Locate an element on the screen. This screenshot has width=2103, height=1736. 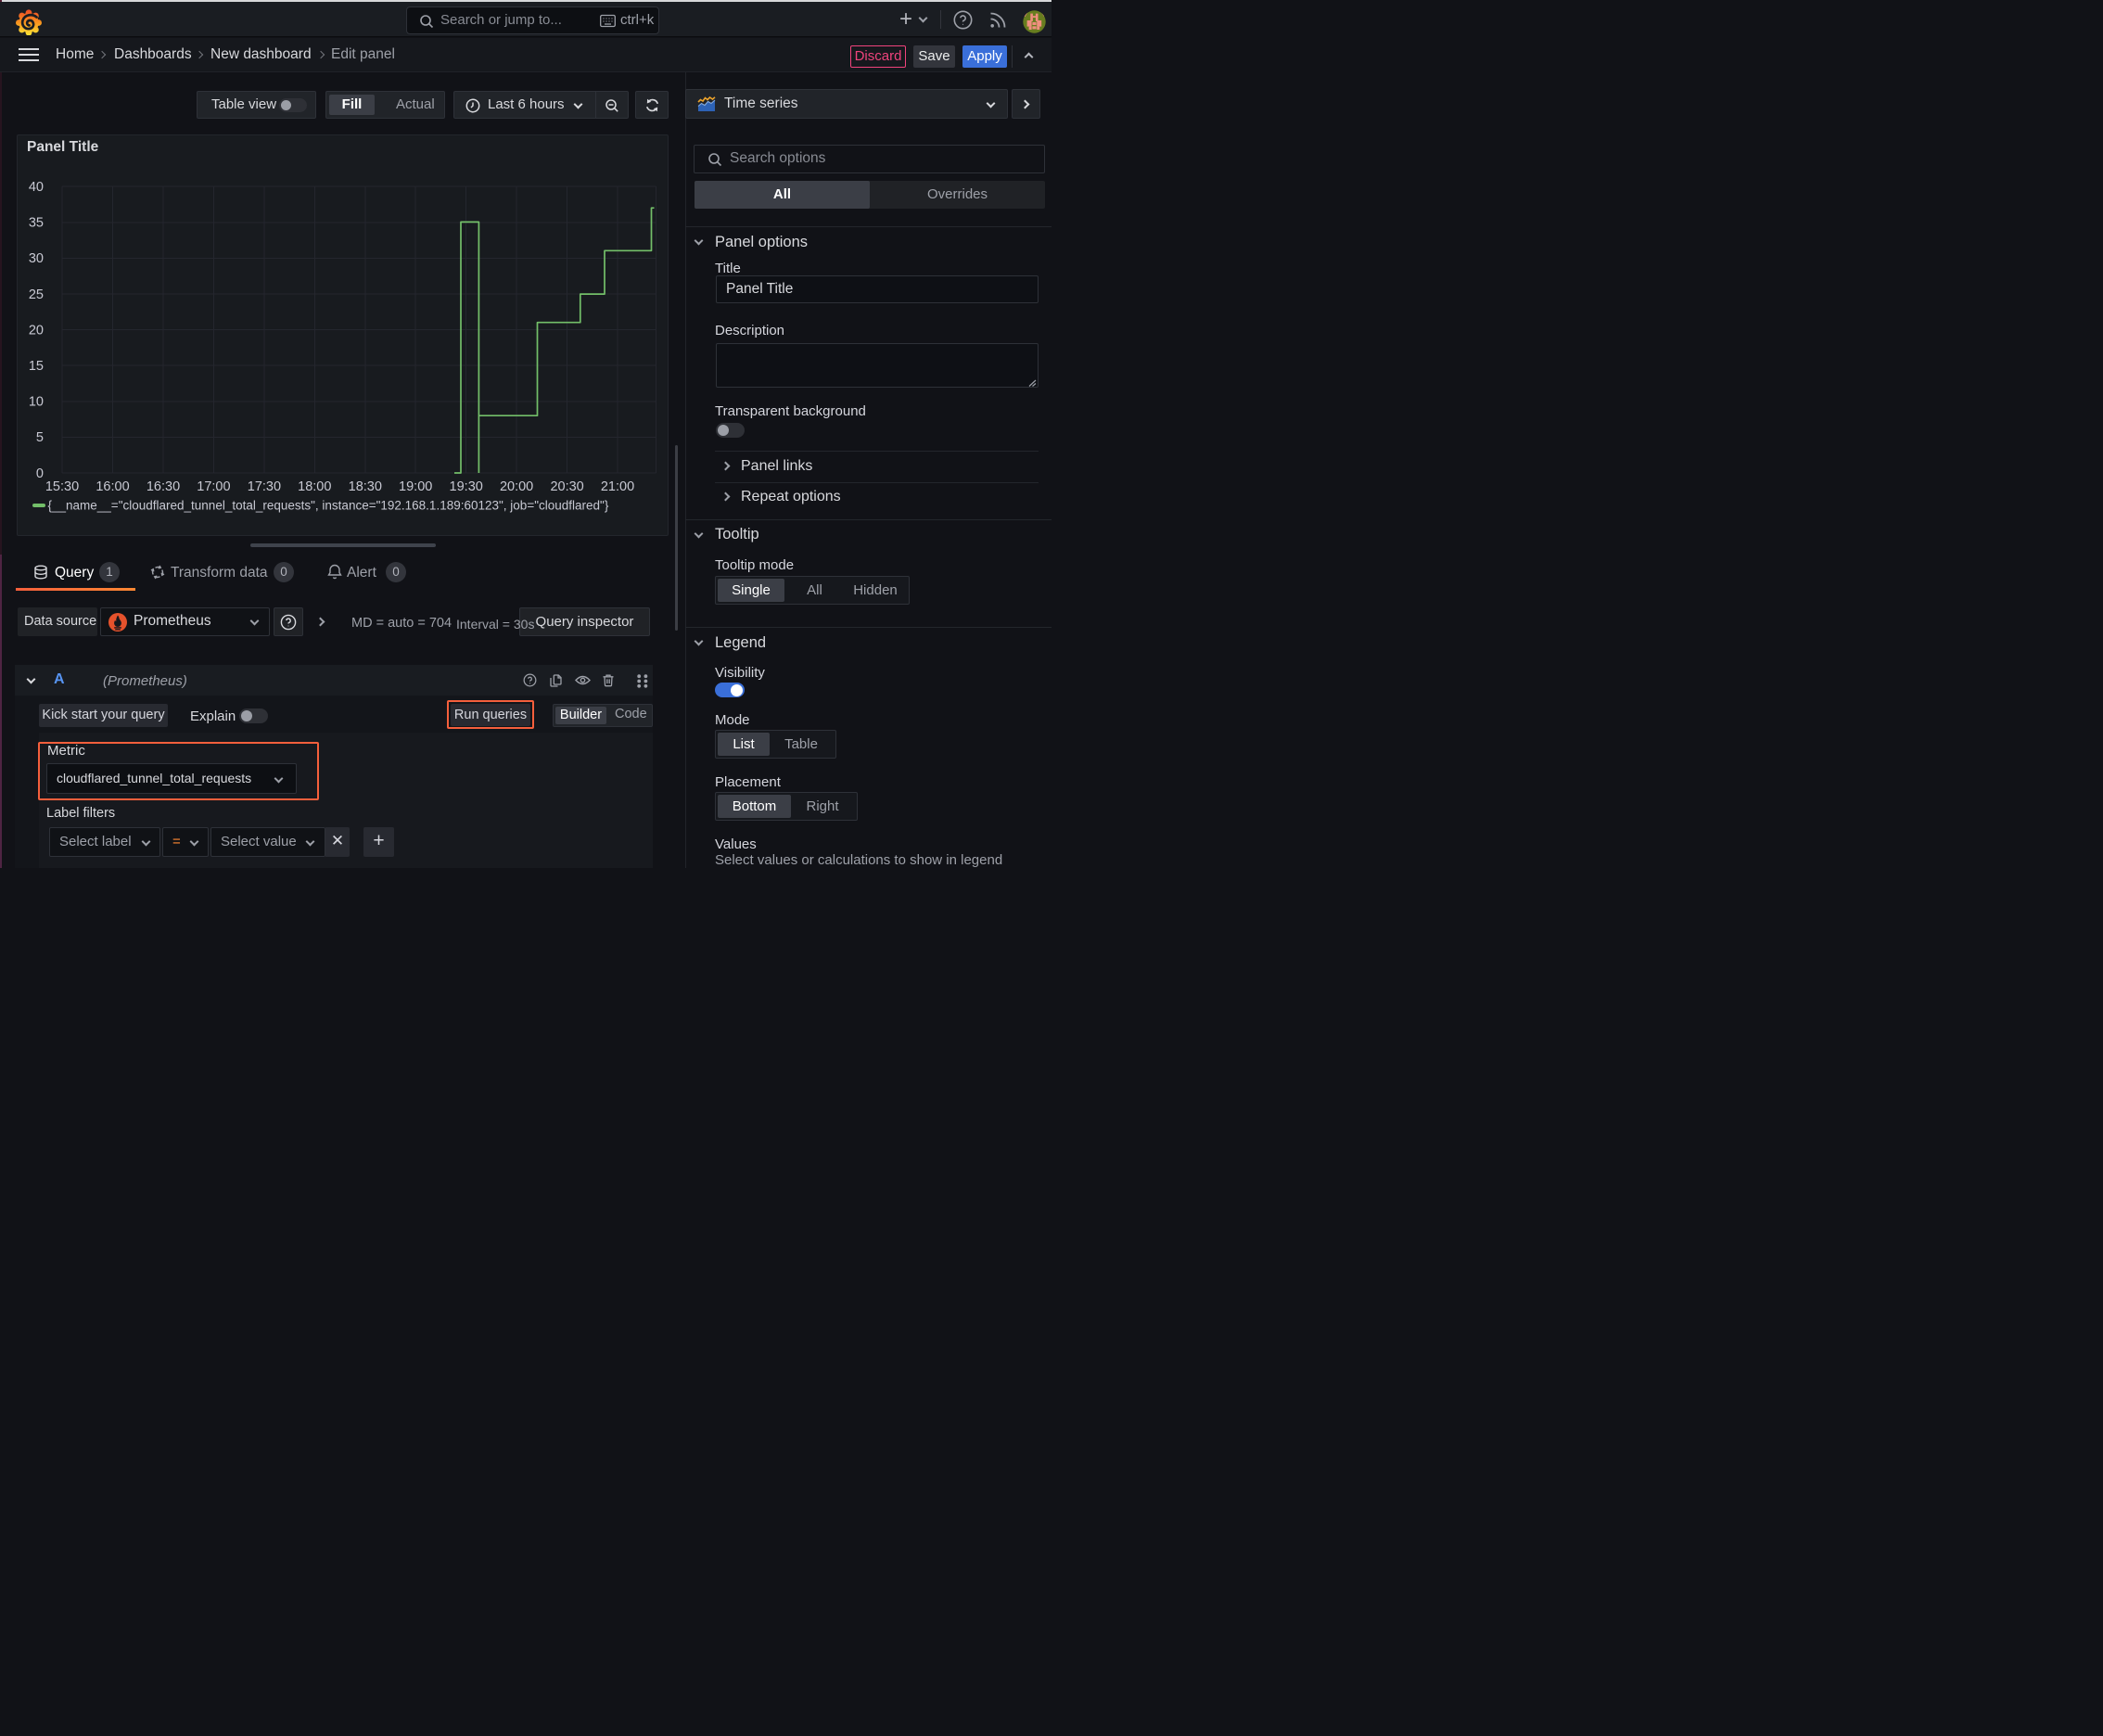
svg-text: 20 is located at coordinates (36, 331).